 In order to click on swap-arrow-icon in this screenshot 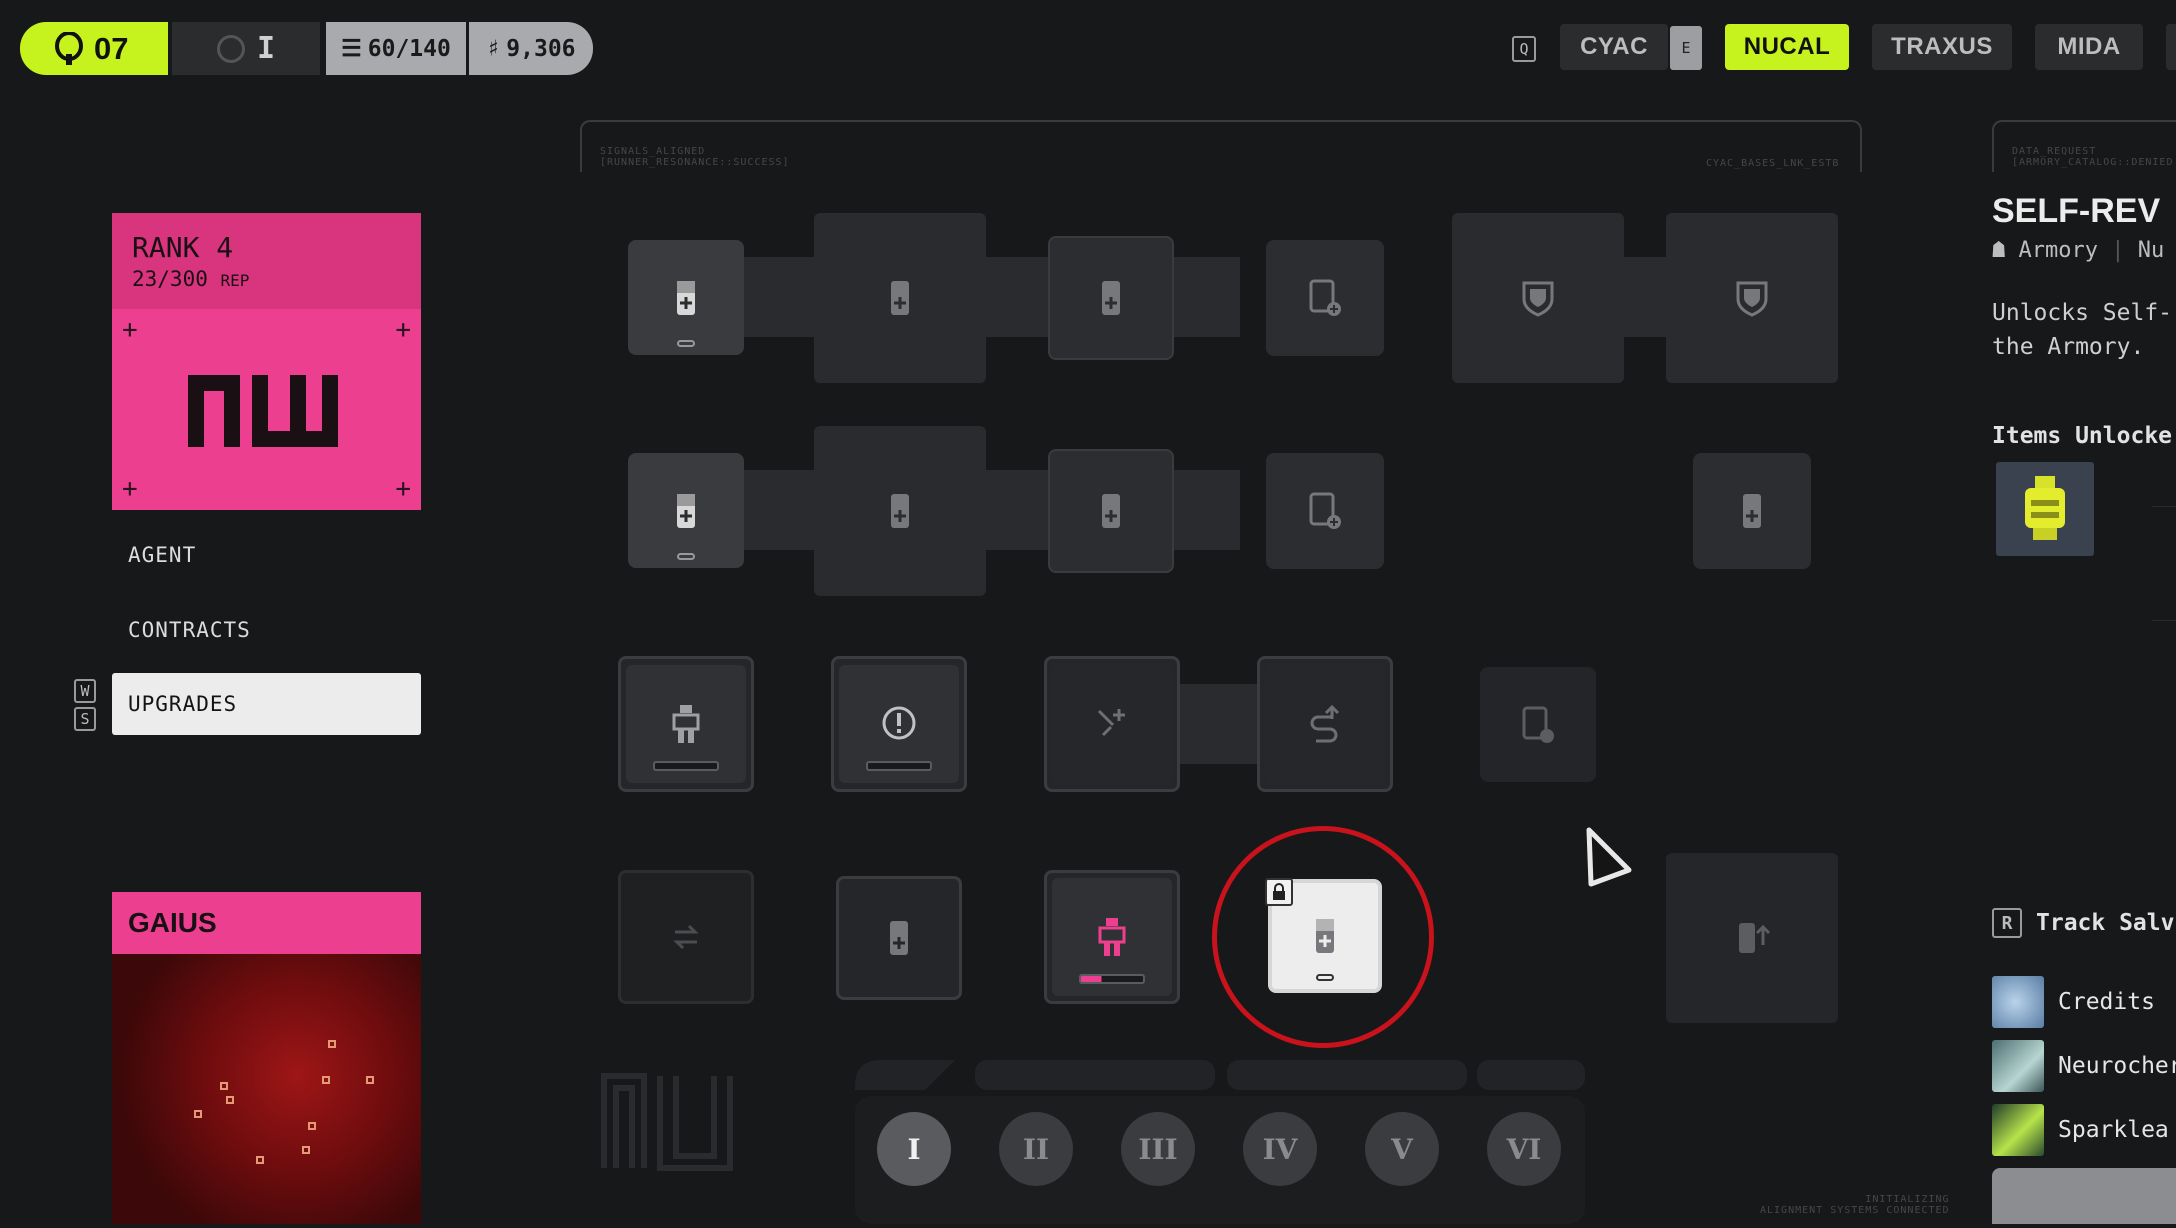, I will do `click(1325, 723)`.